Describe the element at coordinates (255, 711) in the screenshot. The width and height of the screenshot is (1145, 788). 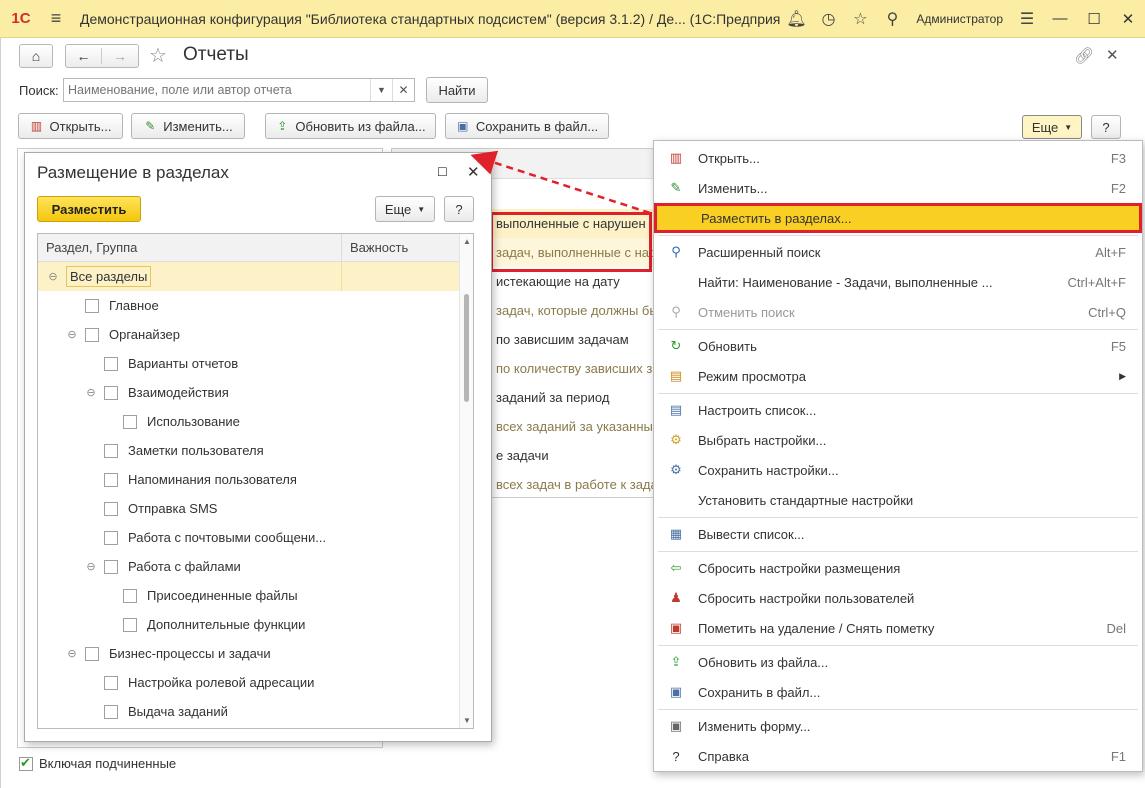
I see `tree-row: Выдача заданий` at that location.